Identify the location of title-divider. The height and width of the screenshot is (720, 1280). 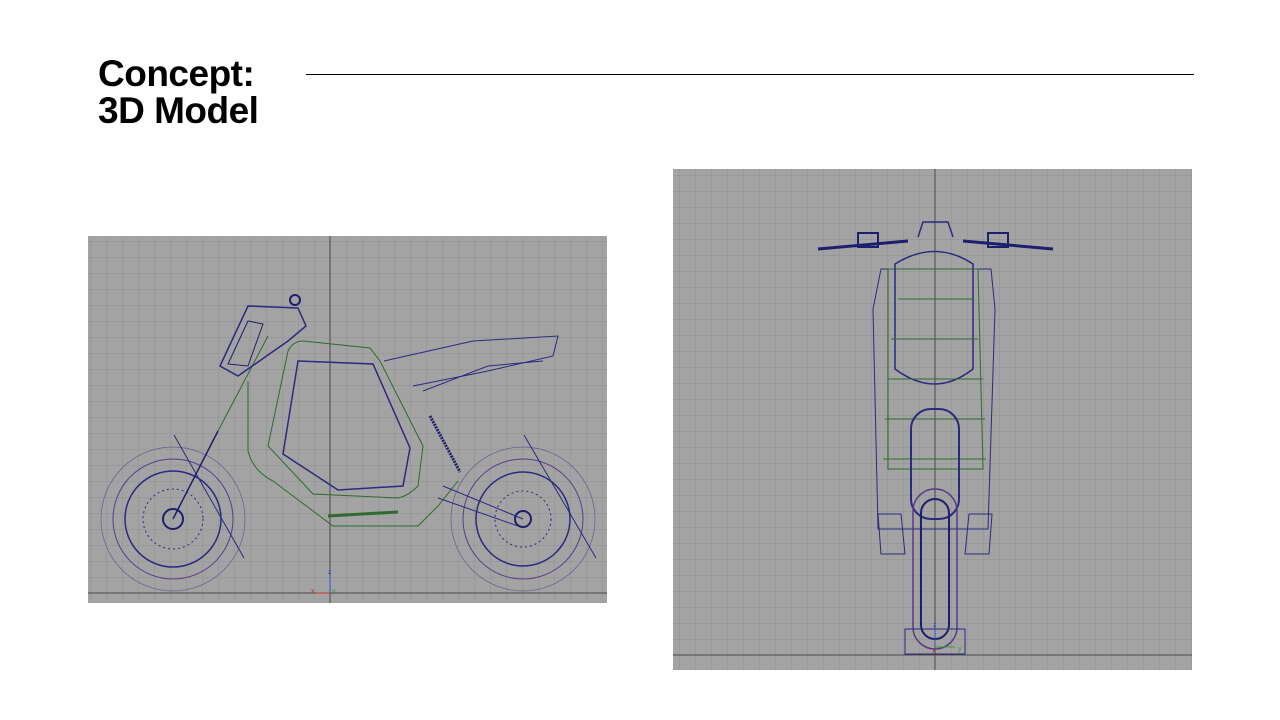
(750, 74).